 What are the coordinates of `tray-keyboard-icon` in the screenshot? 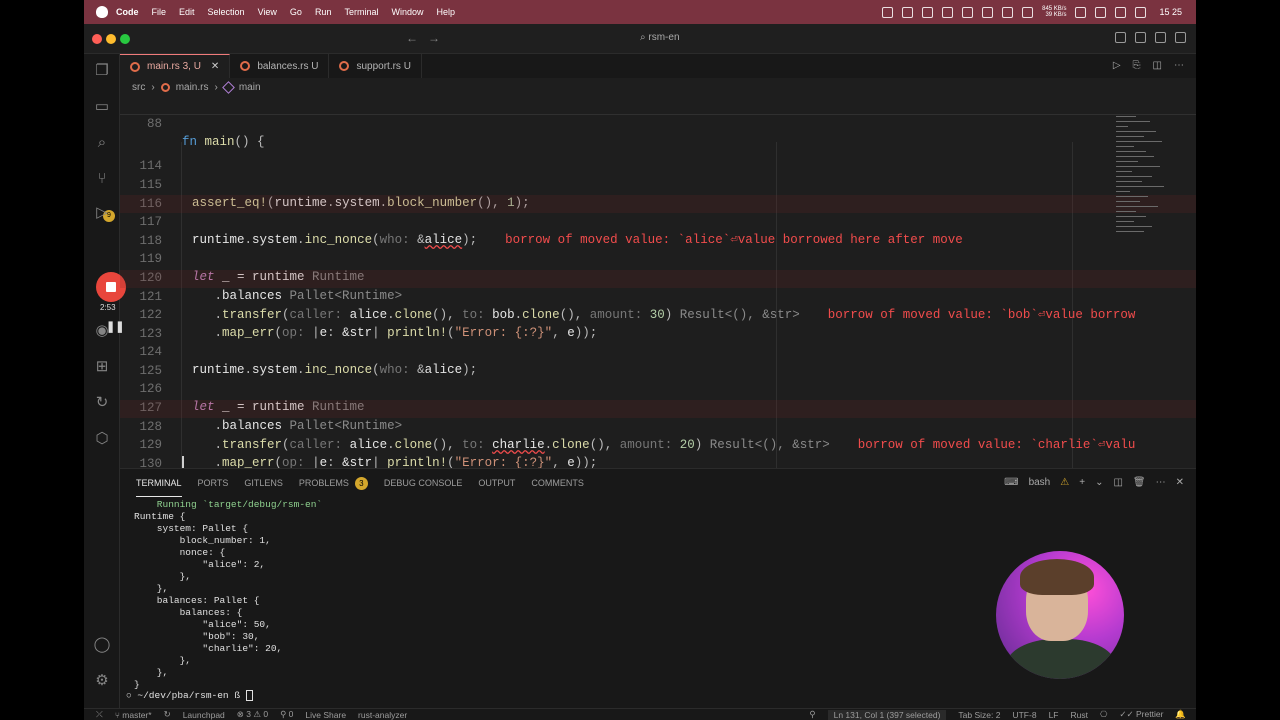 It's located at (1101, 12).